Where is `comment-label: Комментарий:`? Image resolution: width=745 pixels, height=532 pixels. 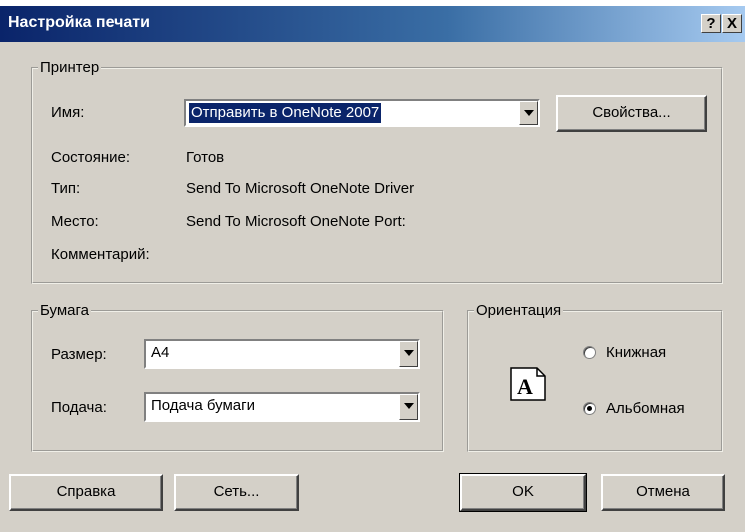 comment-label: Комментарий: is located at coordinates (100, 254).